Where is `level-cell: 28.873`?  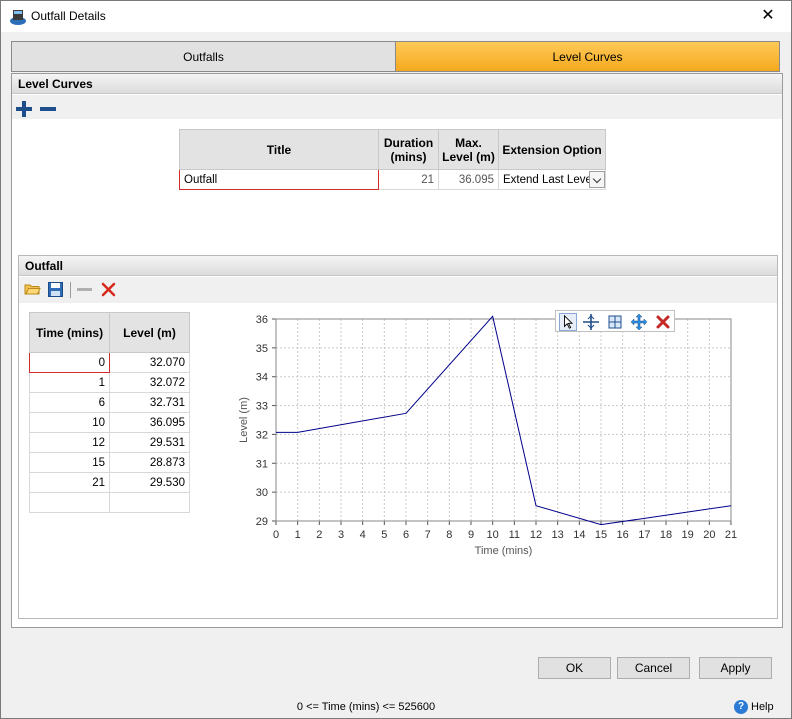
level-cell: 28.873 is located at coordinates (149, 462).